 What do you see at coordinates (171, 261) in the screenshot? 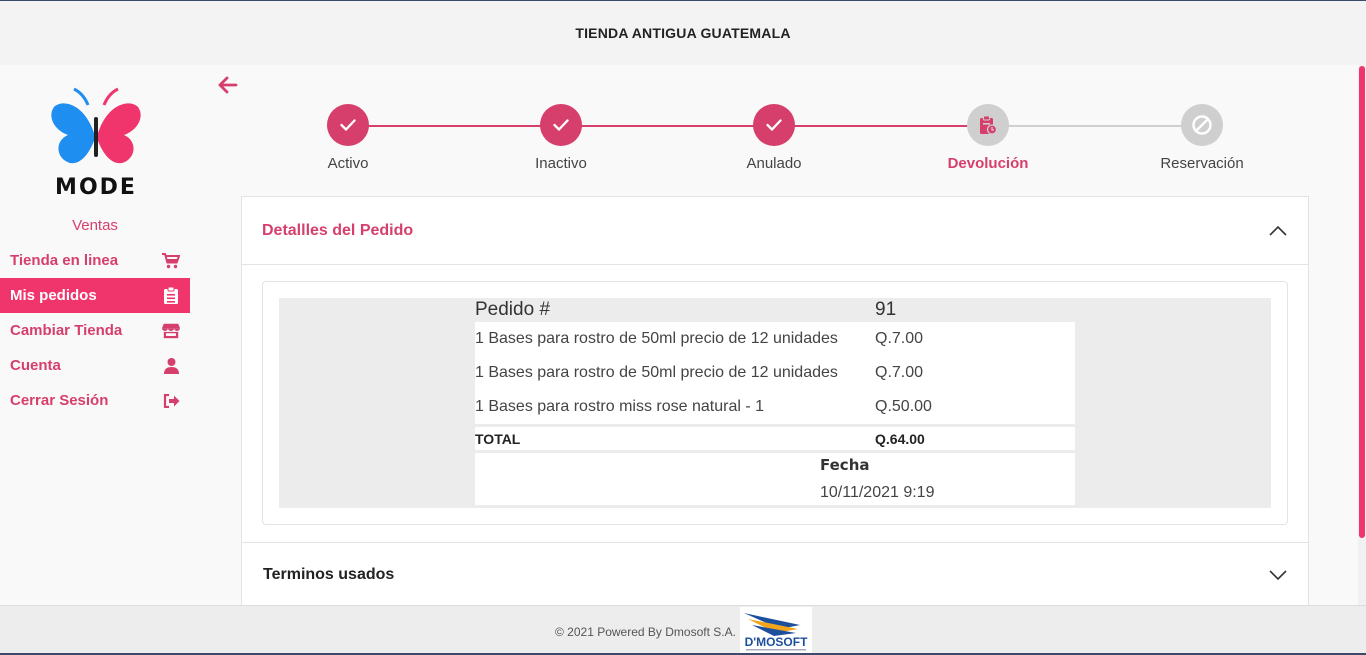
I see `cart-icon` at bounding box center [171, 261].